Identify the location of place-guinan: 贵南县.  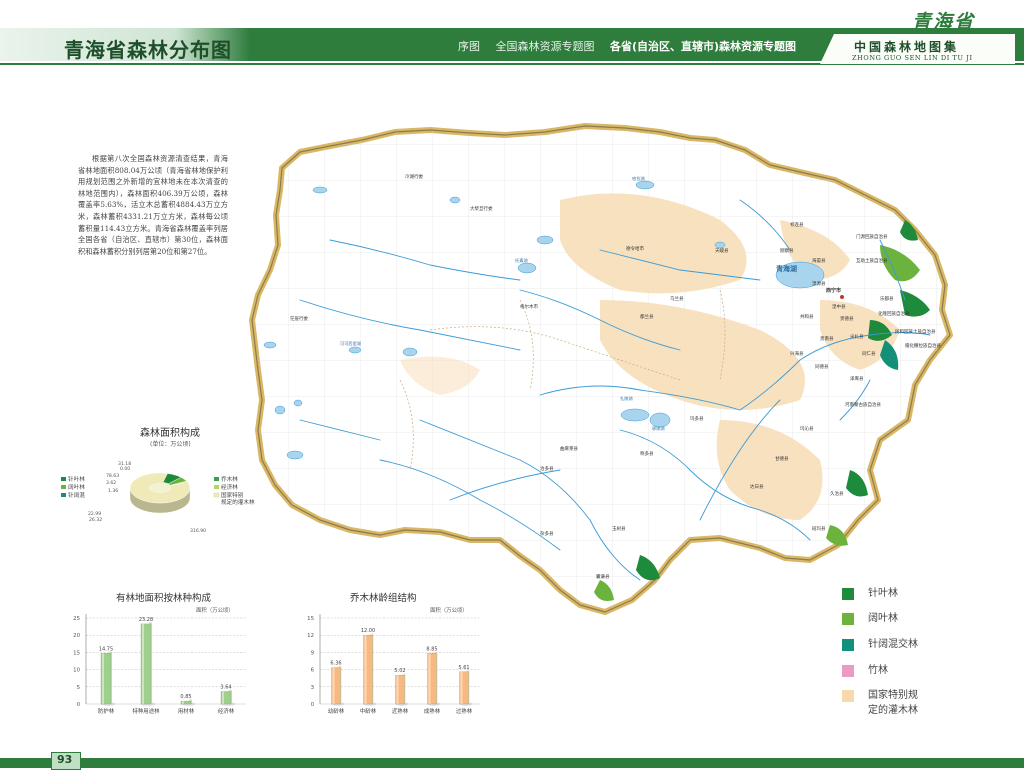
(827, 338).